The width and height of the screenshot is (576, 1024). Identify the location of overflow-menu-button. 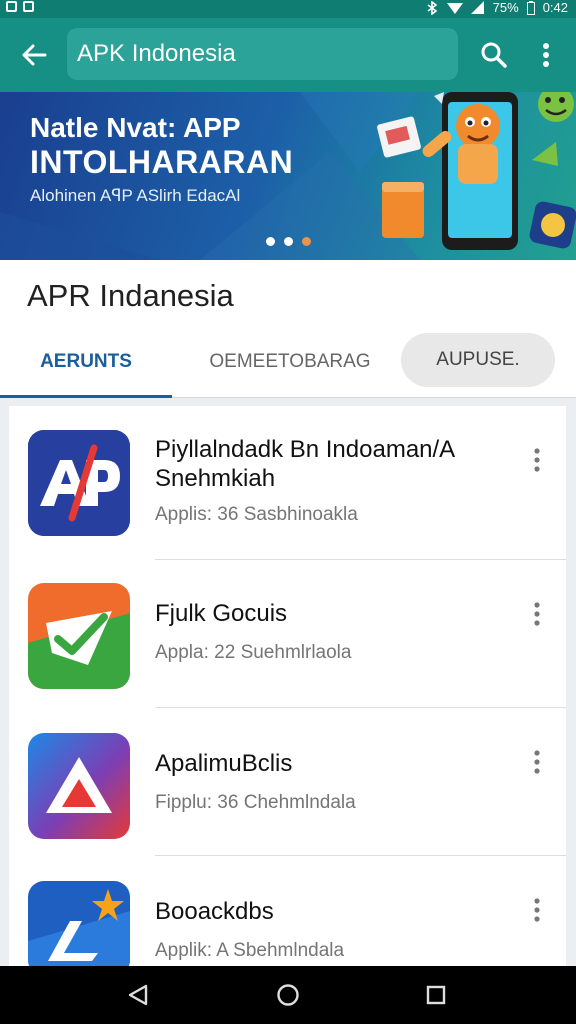
(546, 55).